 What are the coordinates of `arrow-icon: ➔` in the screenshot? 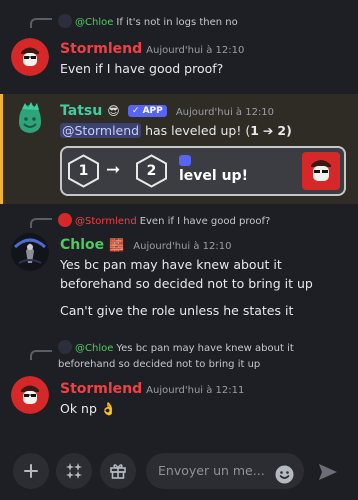 It's located at (268, 130).